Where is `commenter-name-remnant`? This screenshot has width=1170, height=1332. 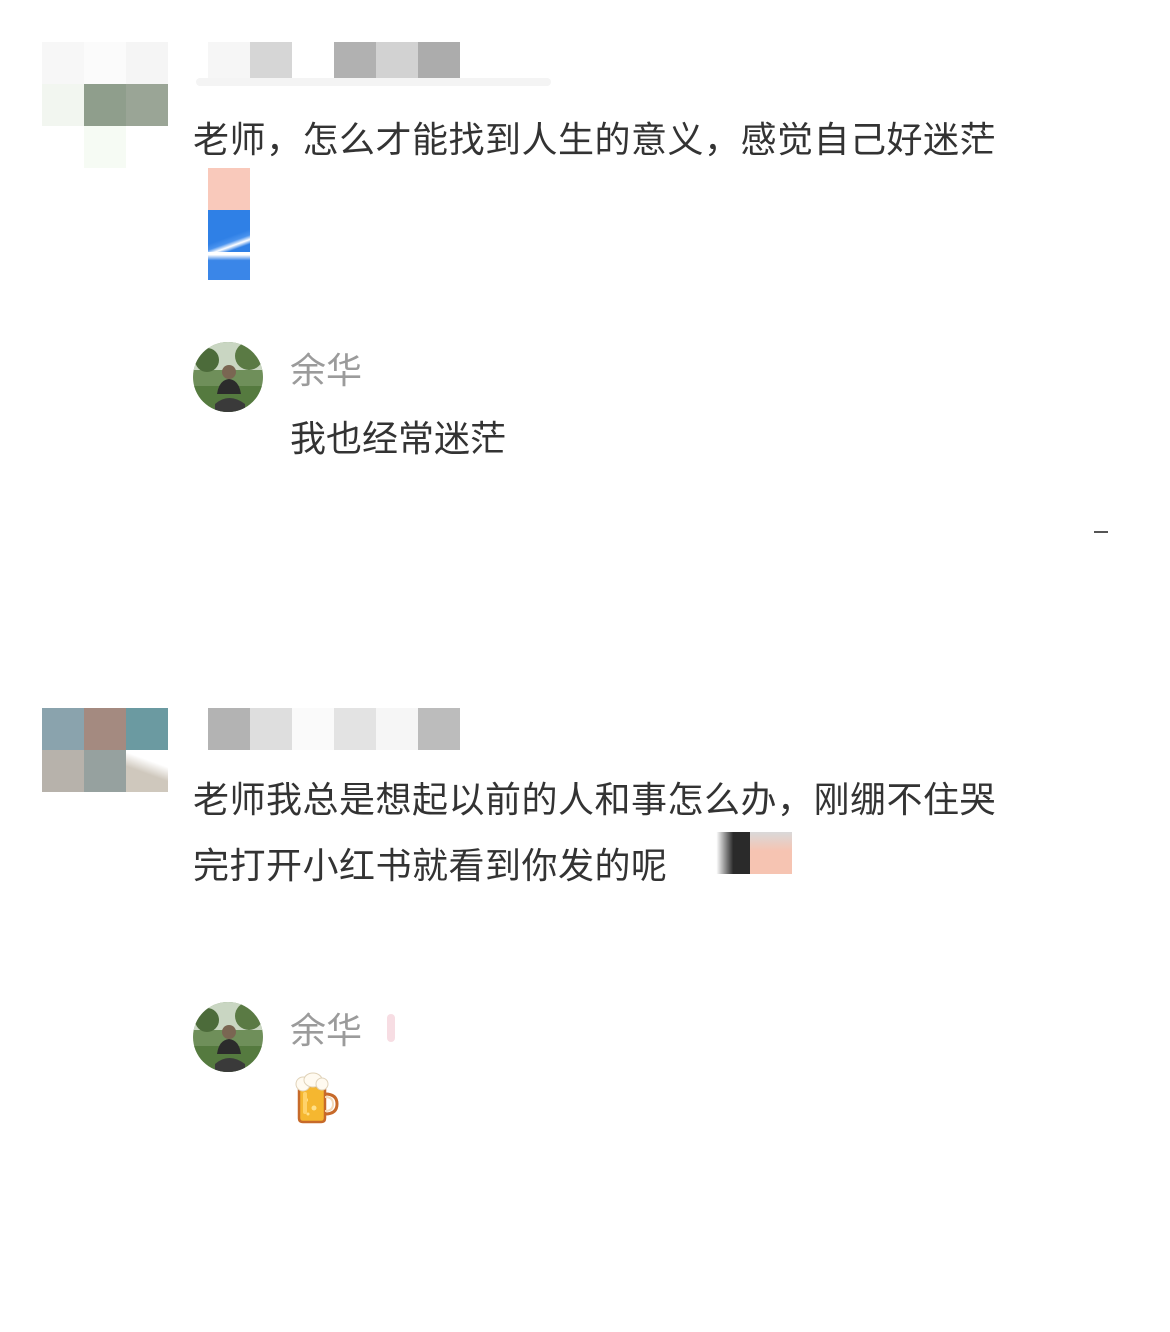
commenter-name-remnant is located at coordinates (373, 82).